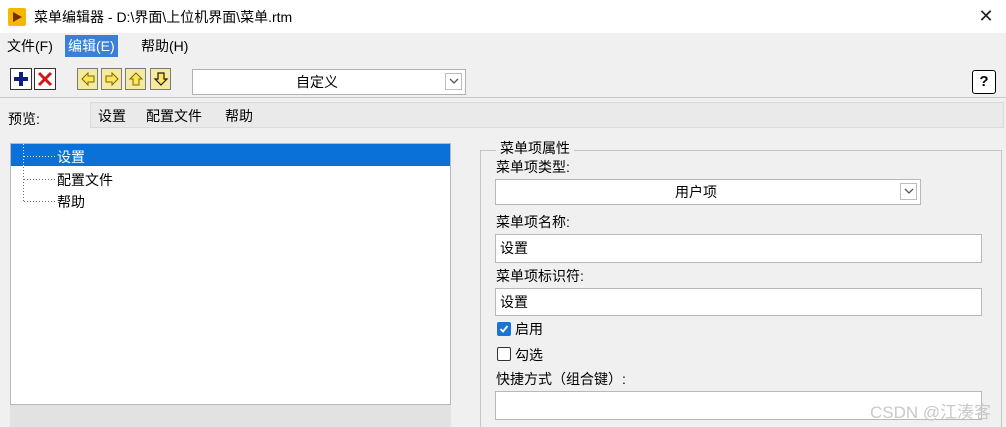 The height and width of the screenshot is (427, 1006). I want to click on menu-file: 文件(F), so click(30, 46).